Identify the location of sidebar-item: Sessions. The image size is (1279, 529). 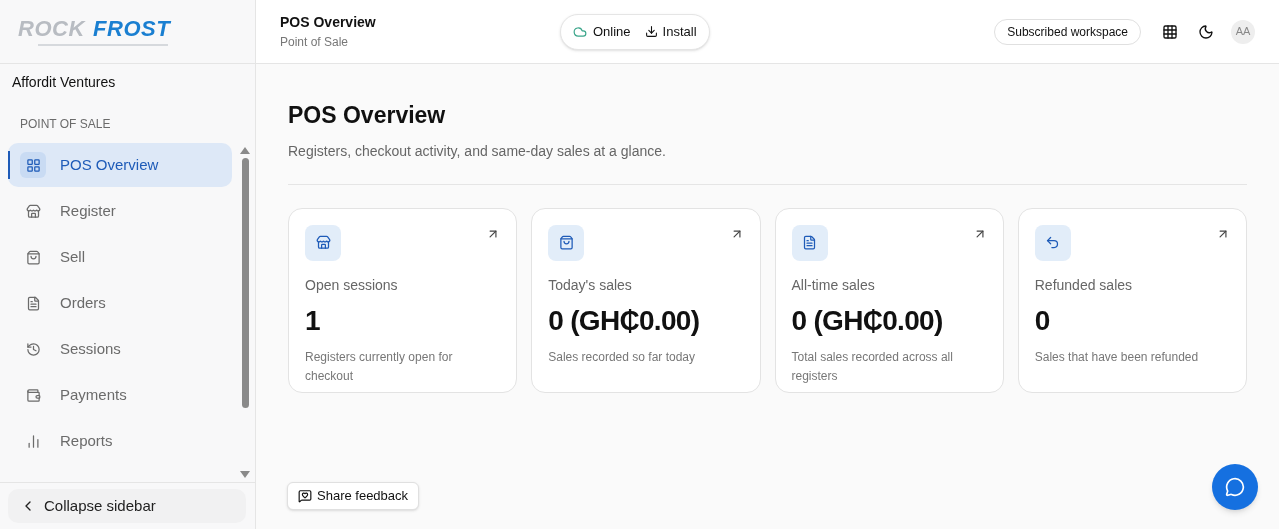
(120, 349).